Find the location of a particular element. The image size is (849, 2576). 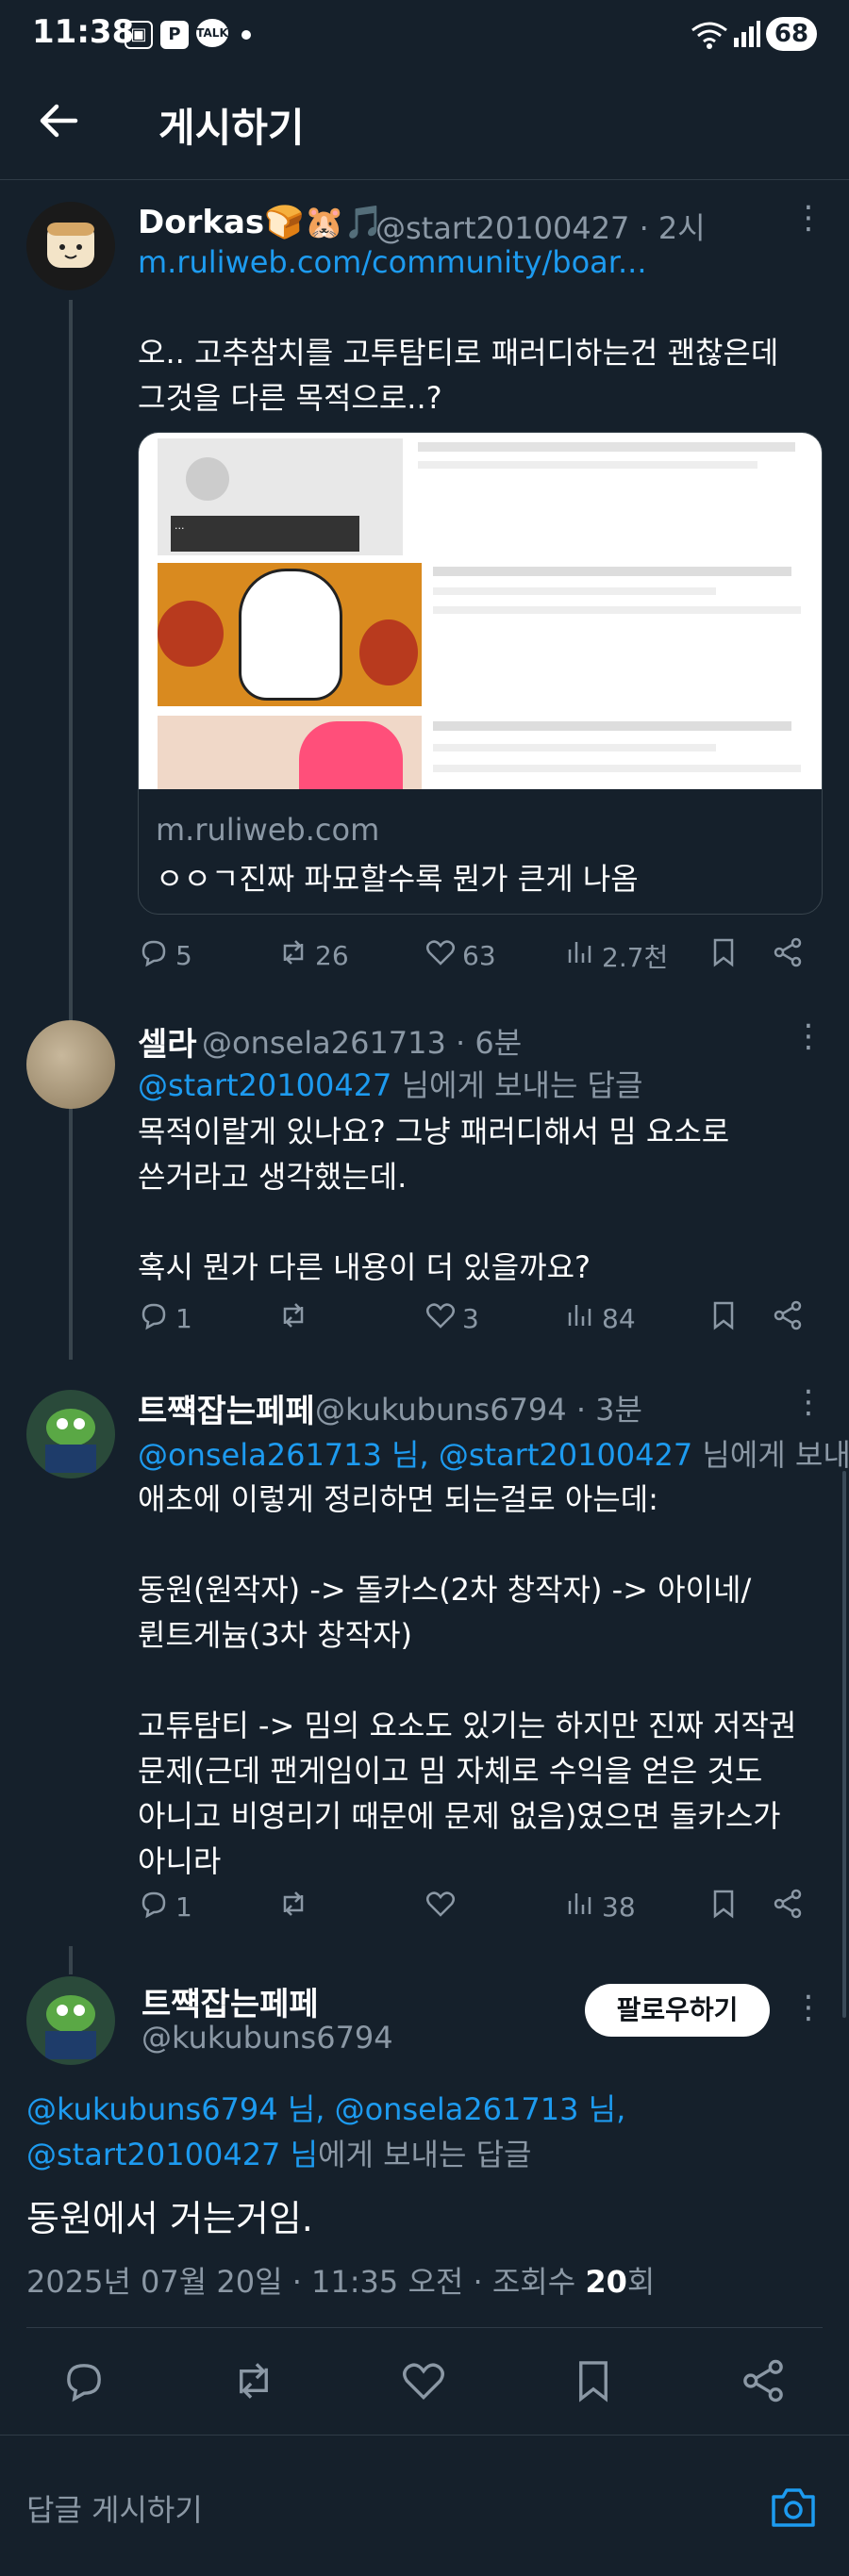

like-count: 63 is located at coordinates (479, 955).